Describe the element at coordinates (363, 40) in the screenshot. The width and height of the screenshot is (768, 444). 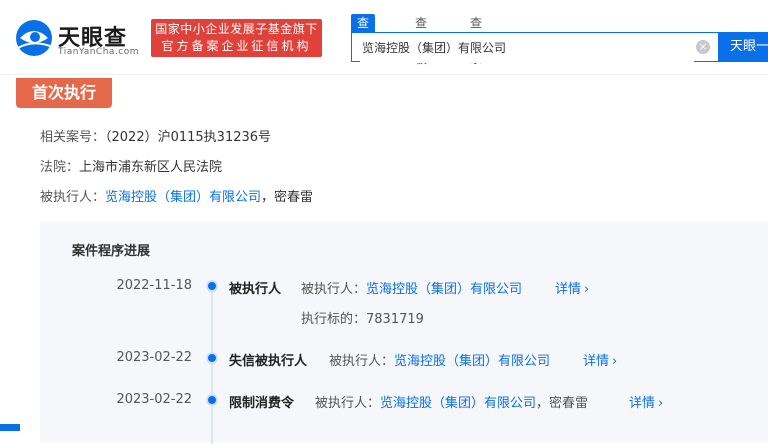
I see `tab-company: 查公司` at that location.